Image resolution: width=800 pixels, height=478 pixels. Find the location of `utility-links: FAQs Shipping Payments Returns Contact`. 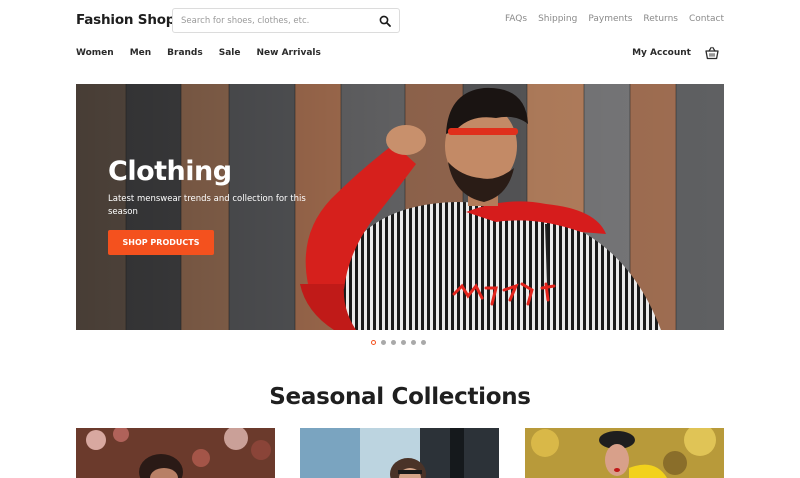

utility-links: FAQs Shipping Payments Returns Contact is located at coordinates (614, 19).